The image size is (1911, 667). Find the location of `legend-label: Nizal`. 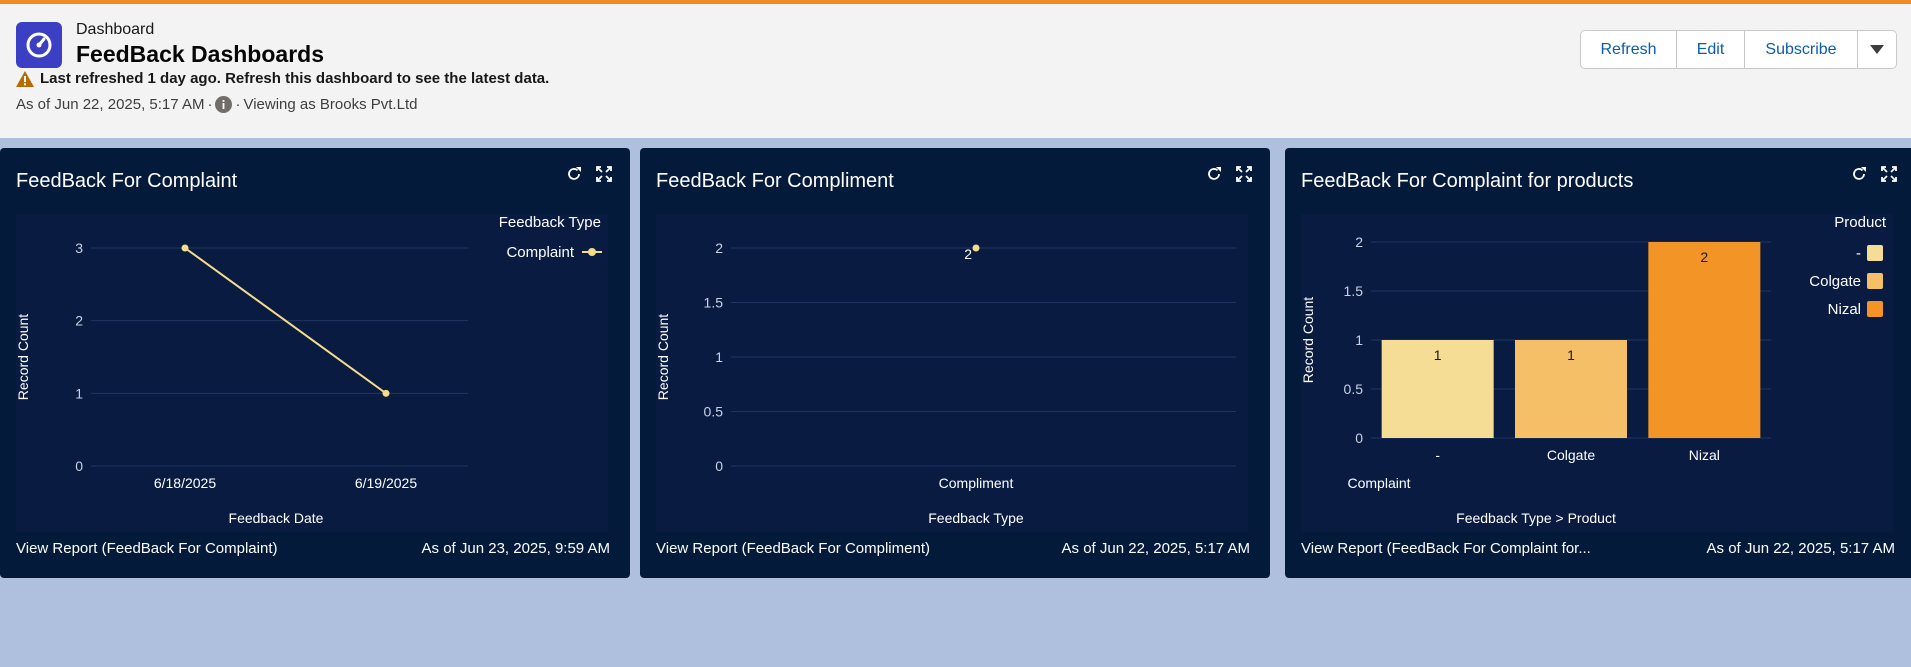

legend-label: Nizal is located at coordinates (1844, 309).